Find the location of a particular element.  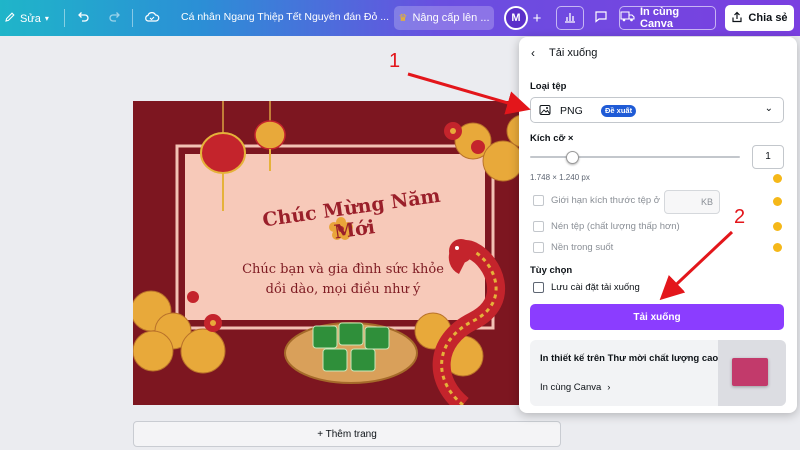

file-type-value: PNG is located at coordinates (571, 111).